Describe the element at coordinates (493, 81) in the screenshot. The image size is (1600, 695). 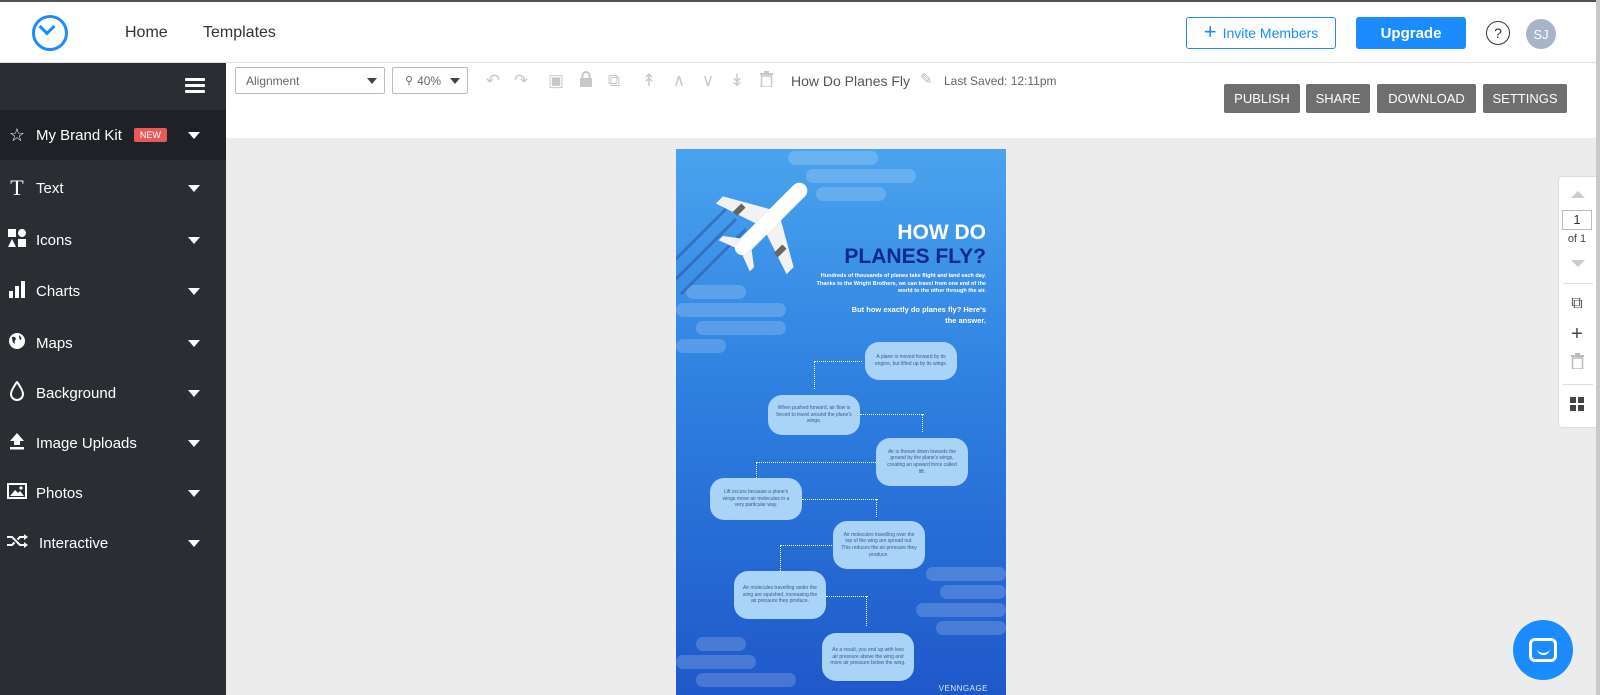
I see `undo-icon: ↶` at that location.